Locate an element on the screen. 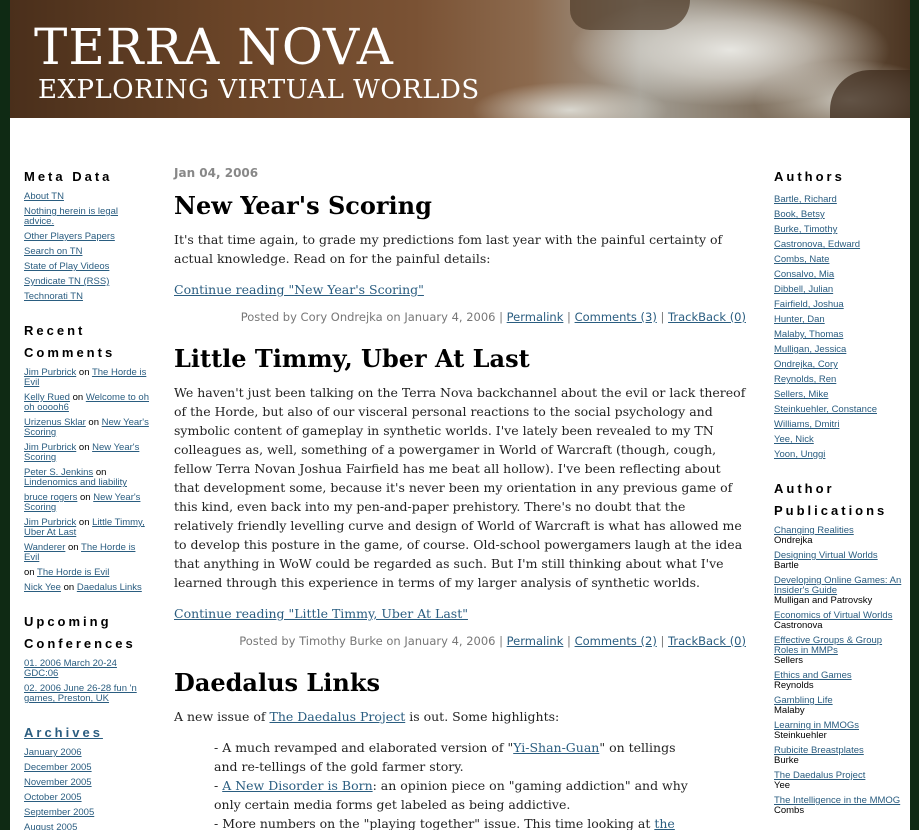  author-link: Reynolds, Ren is located at coordinates (805, 379).